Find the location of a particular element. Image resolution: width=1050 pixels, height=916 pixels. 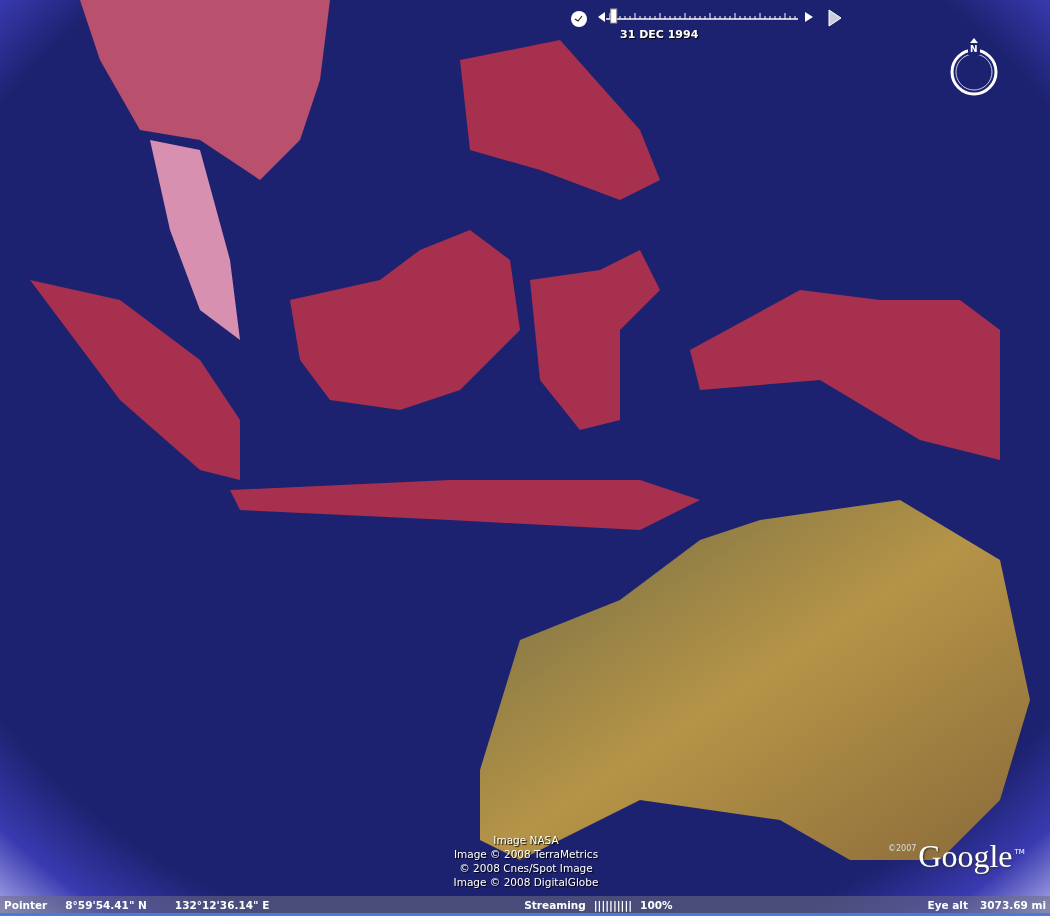

pointer-label: Pointer is located at coordinates (26, 904).